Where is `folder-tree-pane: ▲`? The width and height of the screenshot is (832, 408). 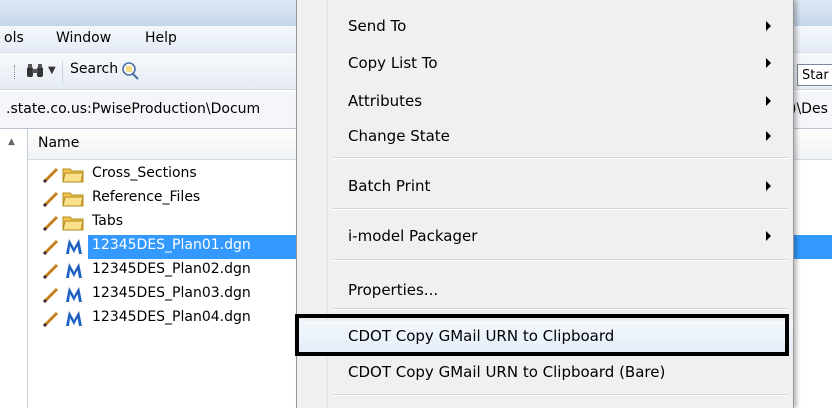
folder-tree-pane: ▲ is located at coordinates (14, 268).